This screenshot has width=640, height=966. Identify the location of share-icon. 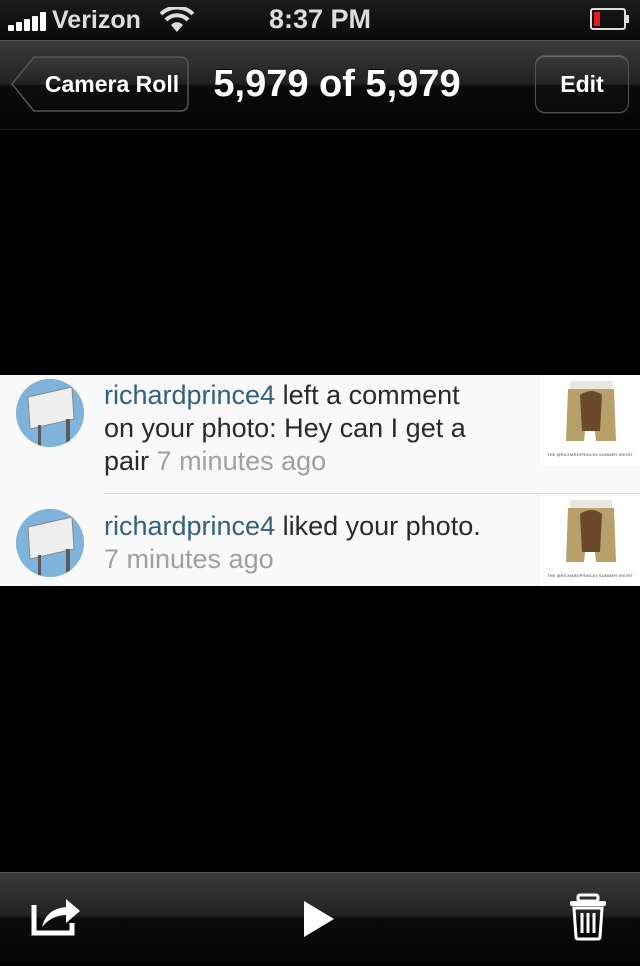
(55, 917).